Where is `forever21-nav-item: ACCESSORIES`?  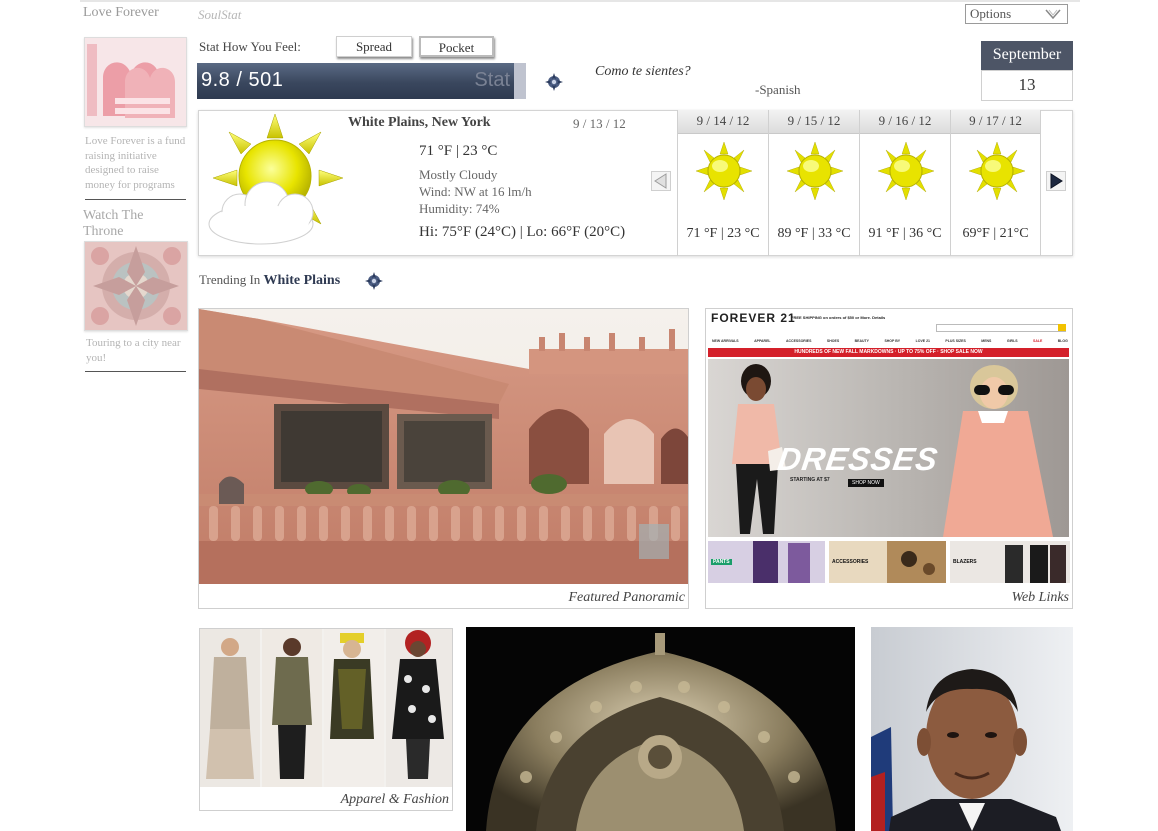
forever21-nav-item: ACCESSORIES is located at coordinates (798, 341).